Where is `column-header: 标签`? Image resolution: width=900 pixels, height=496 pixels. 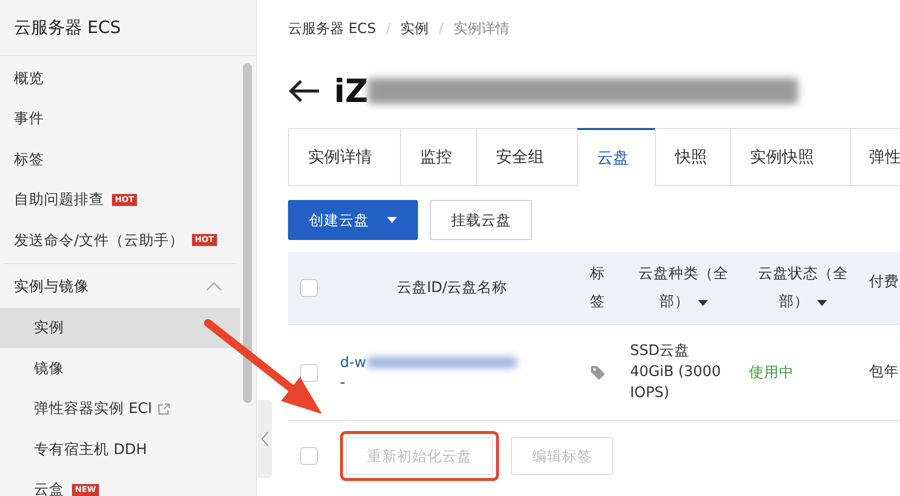 column-header: 标签 is located at coordinates (598, 288).